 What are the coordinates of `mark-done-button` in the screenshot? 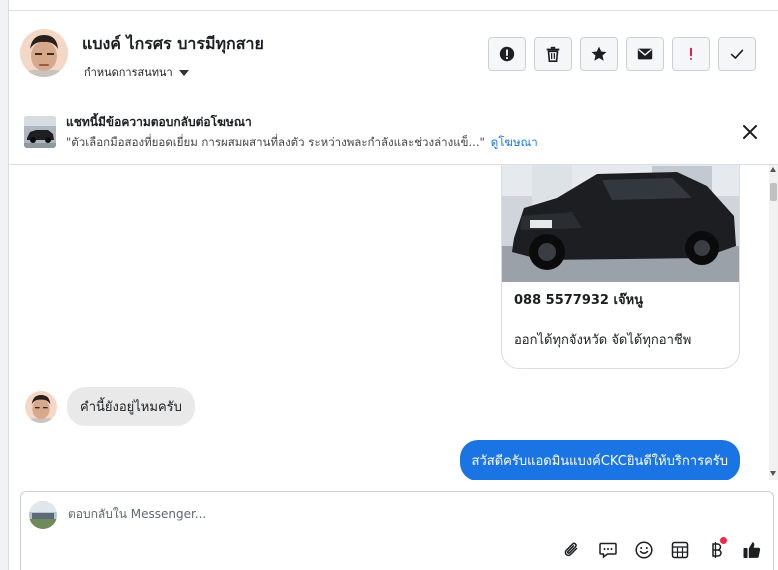 It's located at (737, 54).